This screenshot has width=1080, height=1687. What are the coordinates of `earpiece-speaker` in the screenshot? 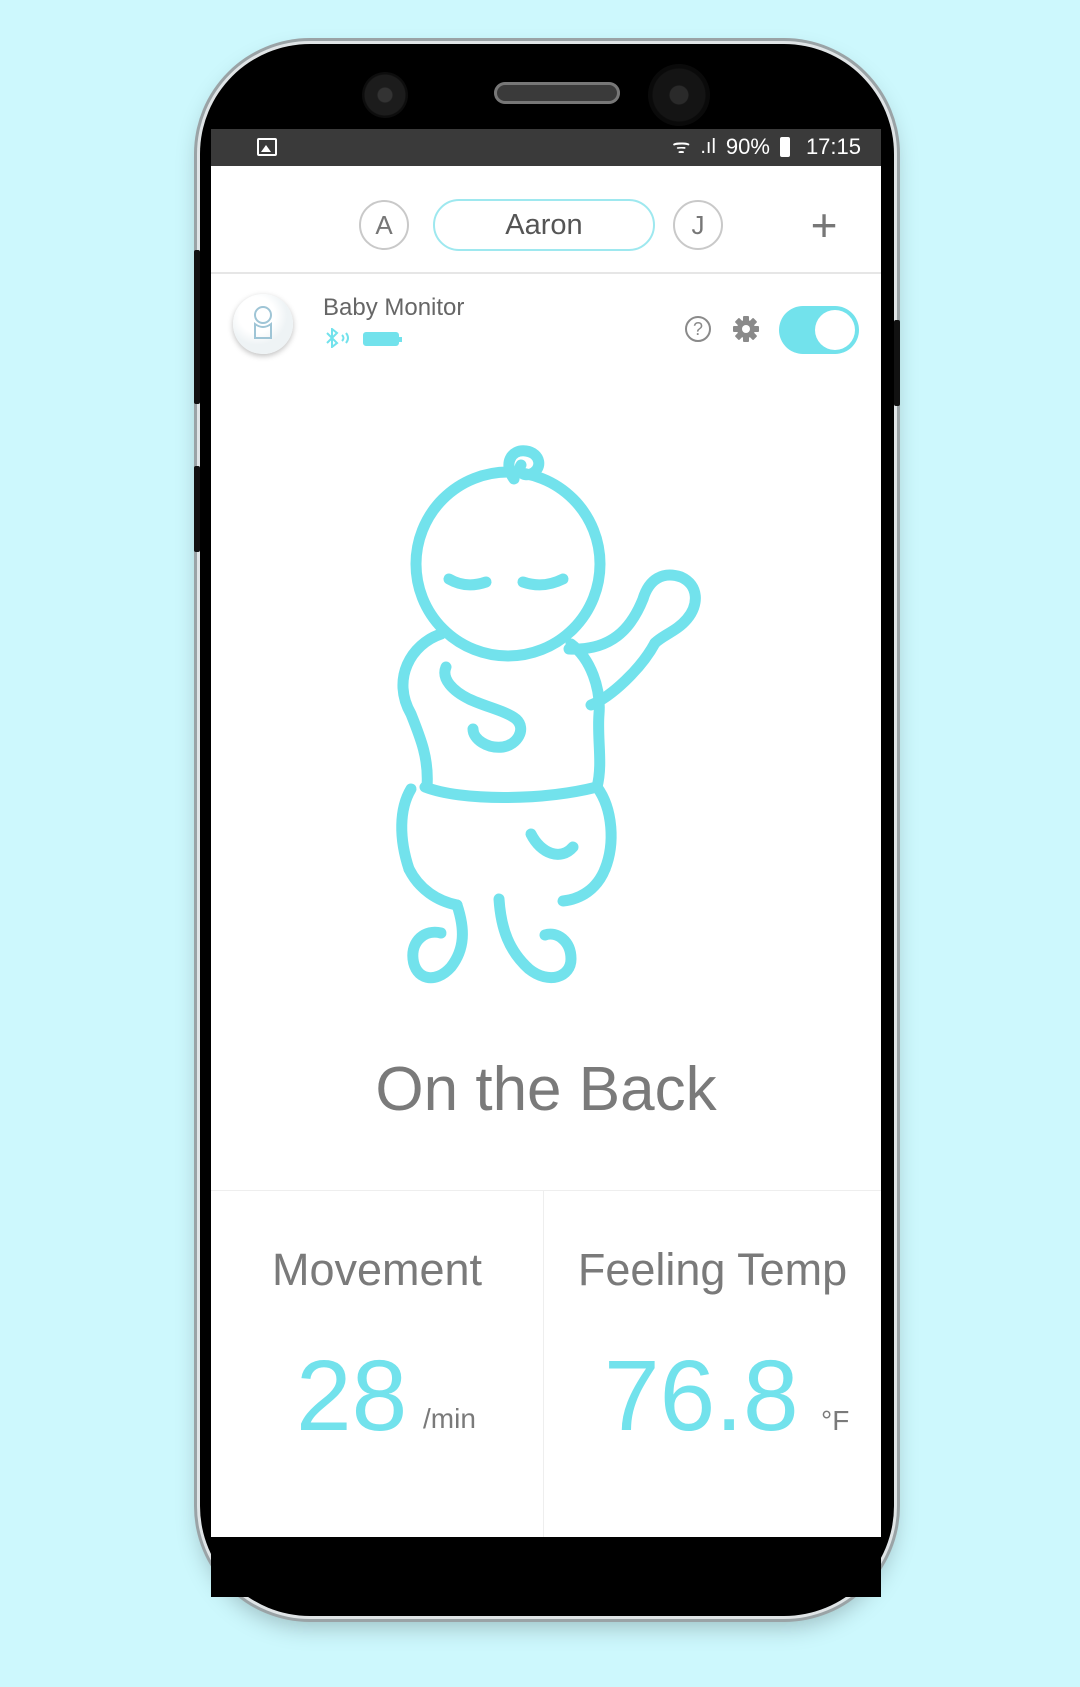 It's located at (557, 93).